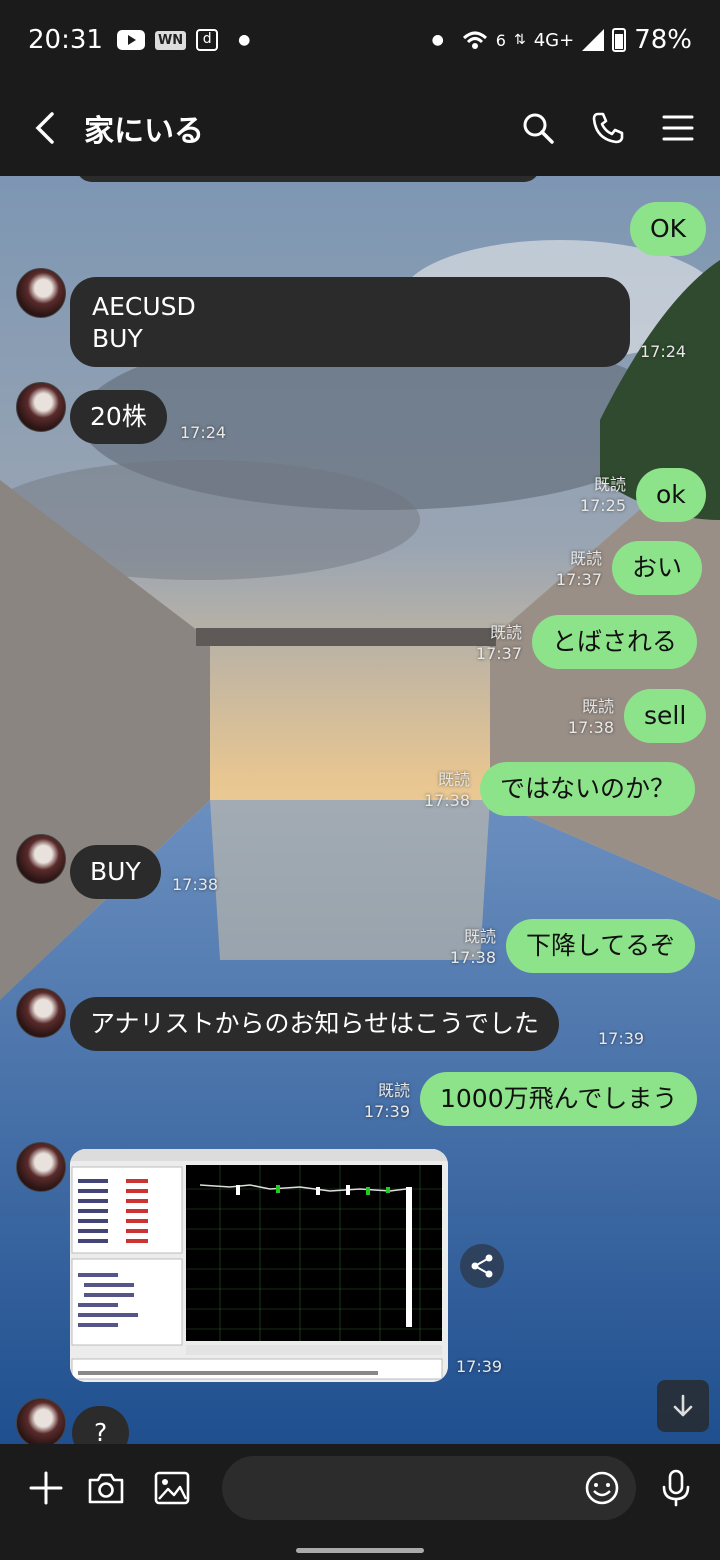 The height and width of the screenshot is (1560, 720). Describe the element at coordinates (665, 716) in the screenshot. I see `message-bubble-out: sell` at that location.